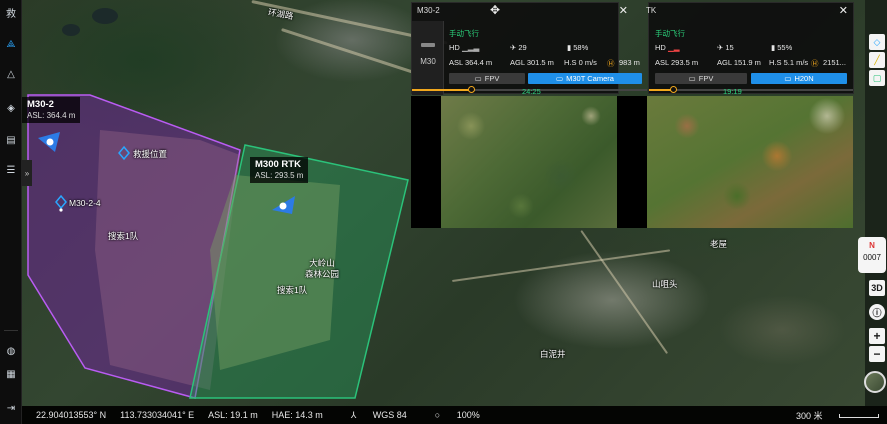  I want to click on datum-icon: ⅄, so click(353, 414).